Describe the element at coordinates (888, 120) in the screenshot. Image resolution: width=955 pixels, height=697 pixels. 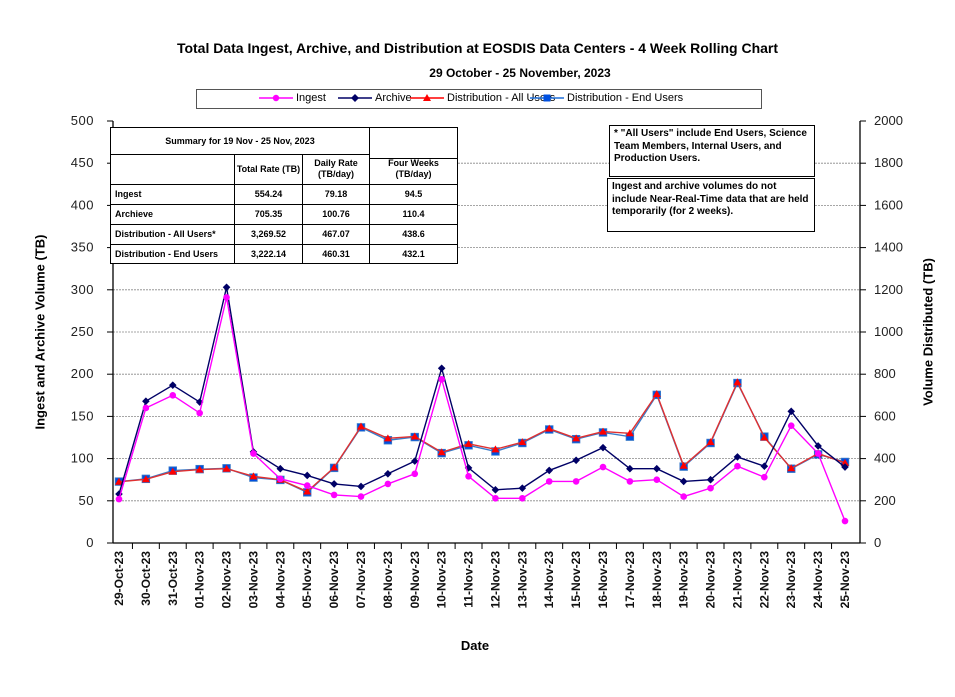
I see `y-tick-label-right: 2000` at that location.